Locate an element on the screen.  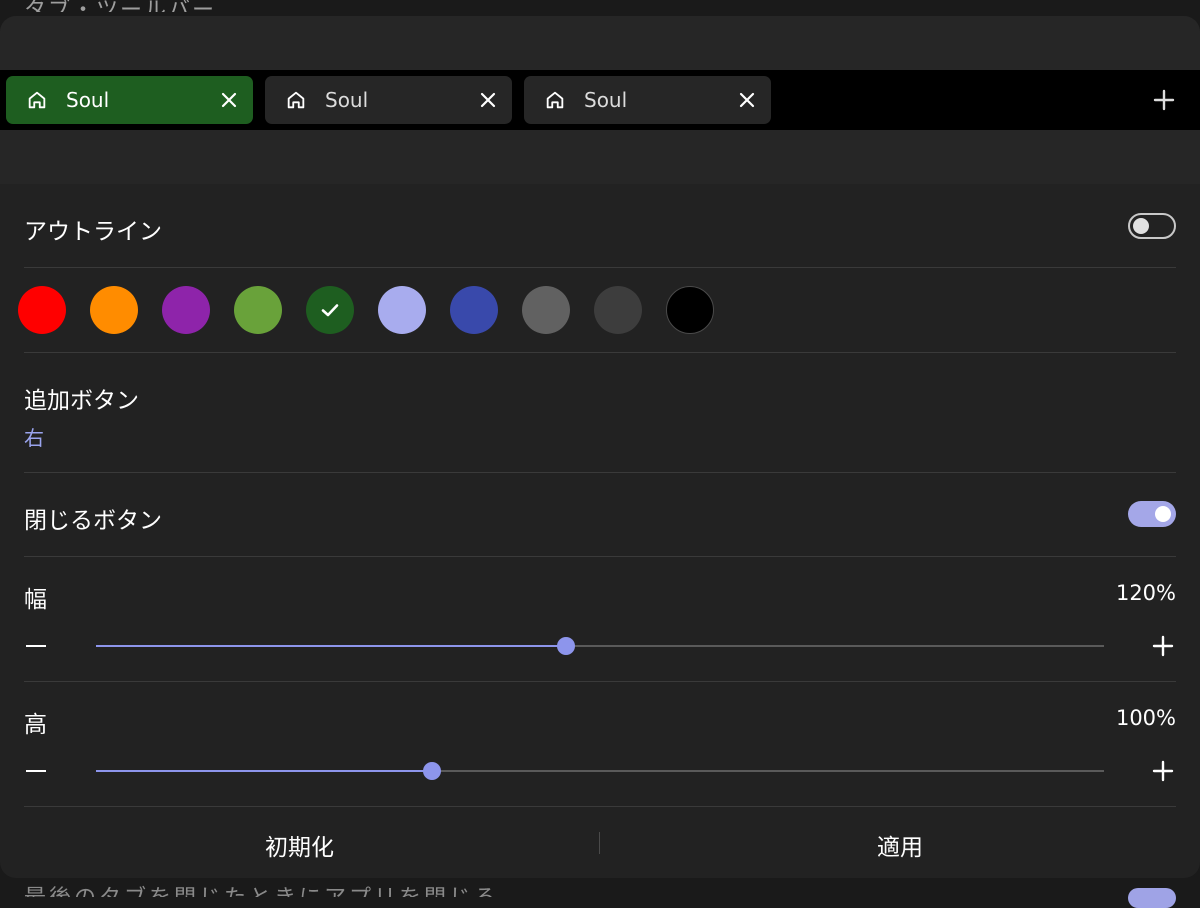
tab-preview-strip: Soul Soul Soul is located at coordinates (600, 100).